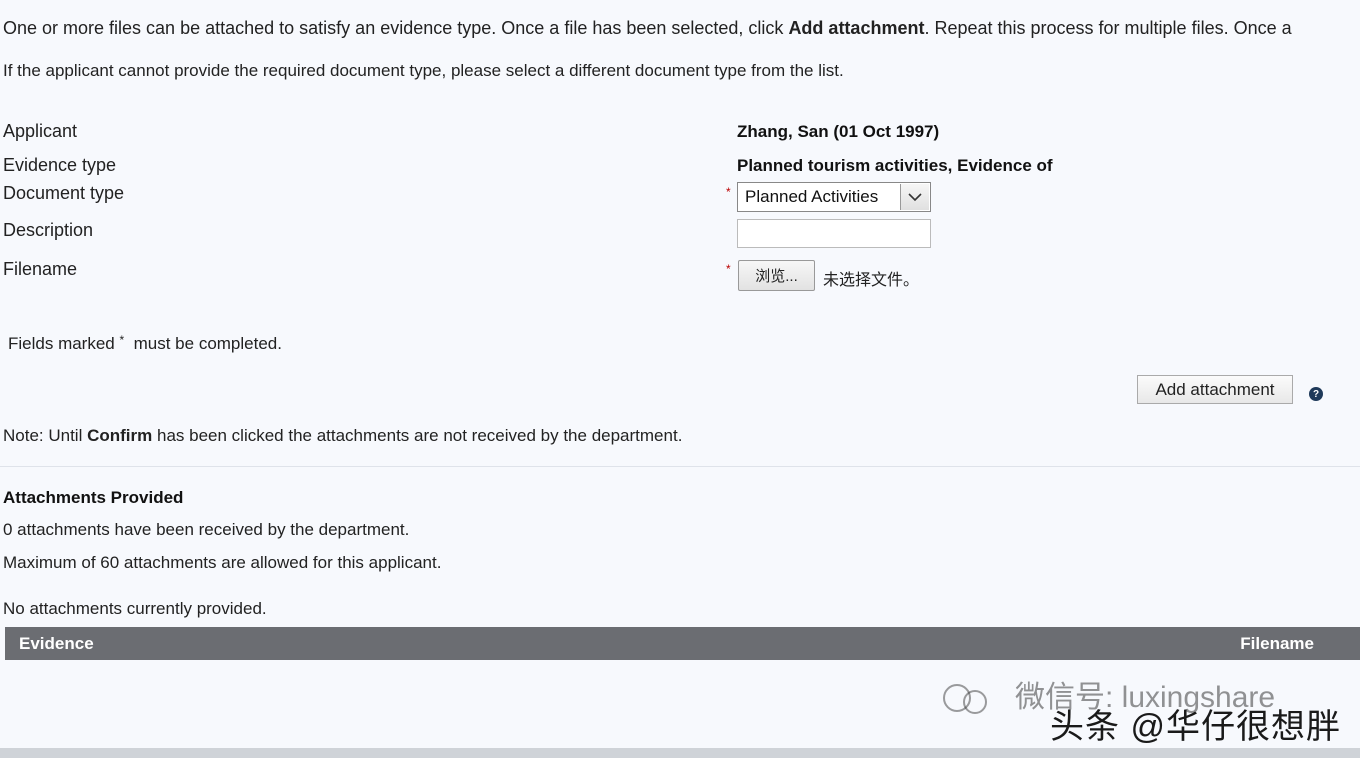 This screenshot has width=1360, height=758. Describe the element at coordinates (64, 193) in the screenshot. I see `document-type-label: Document type` at that location.